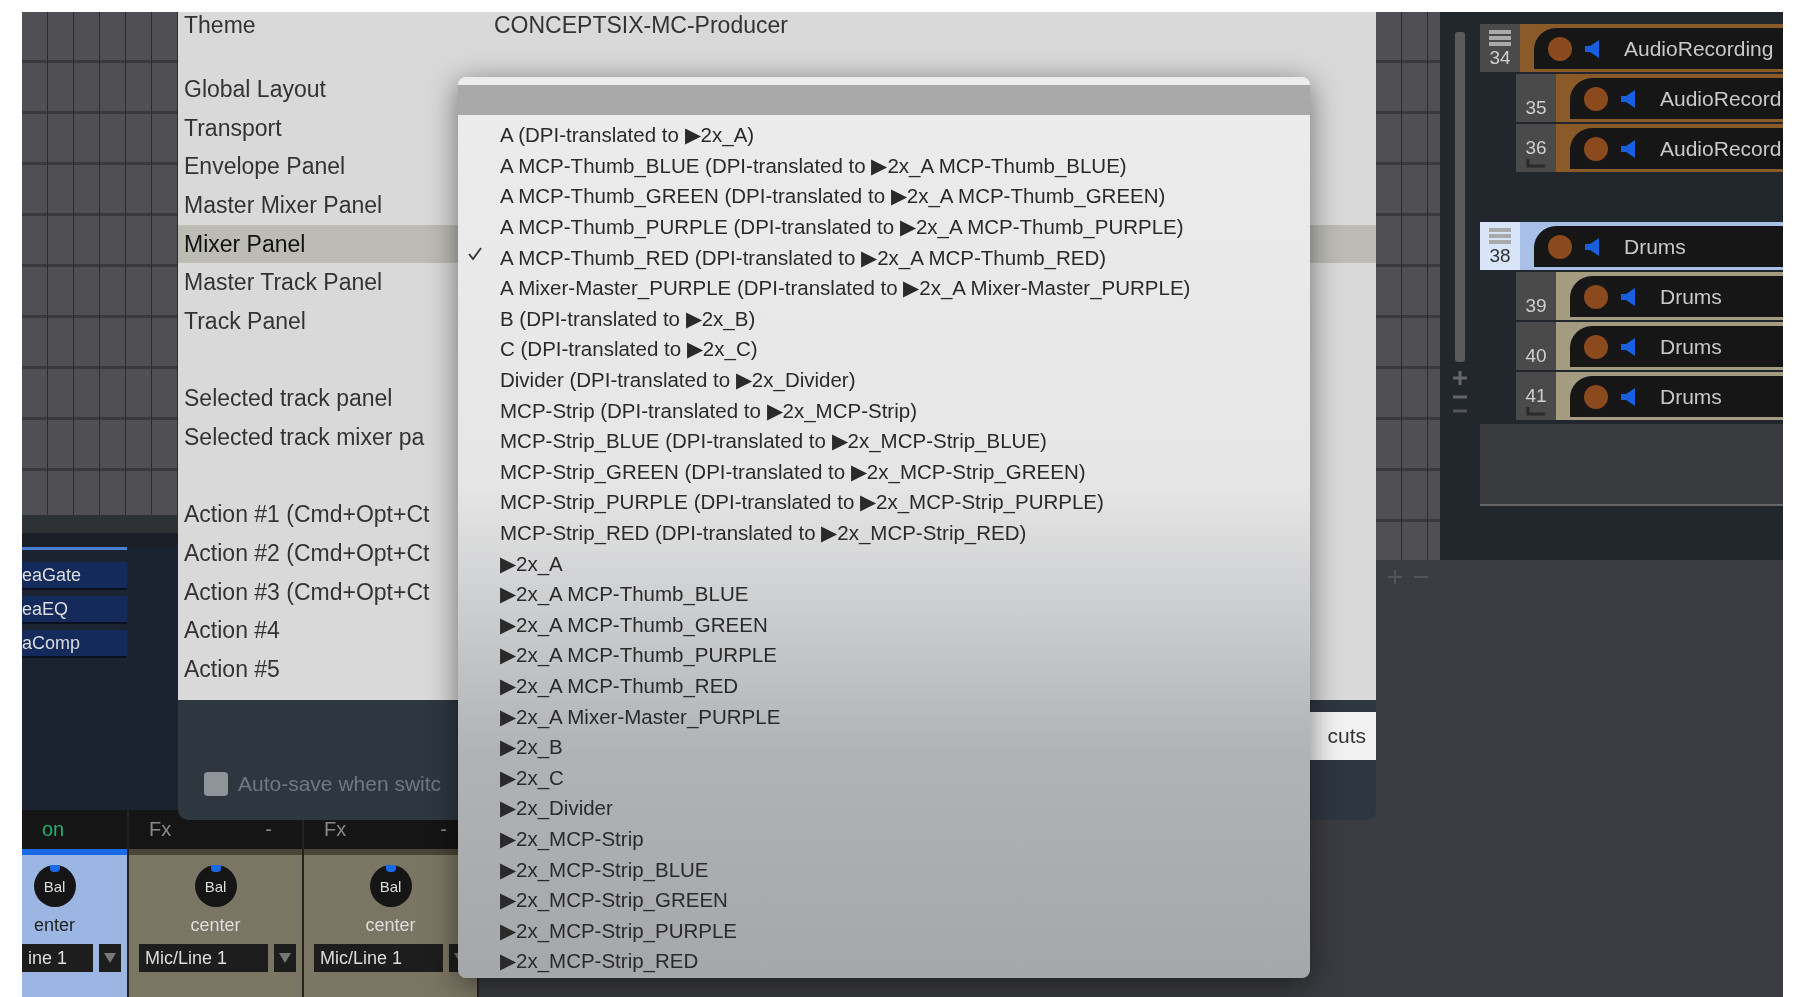  Describe the element at coordinates (884, 747) in the screenshot. I see `menu-item: ▶2x_B` at that location.